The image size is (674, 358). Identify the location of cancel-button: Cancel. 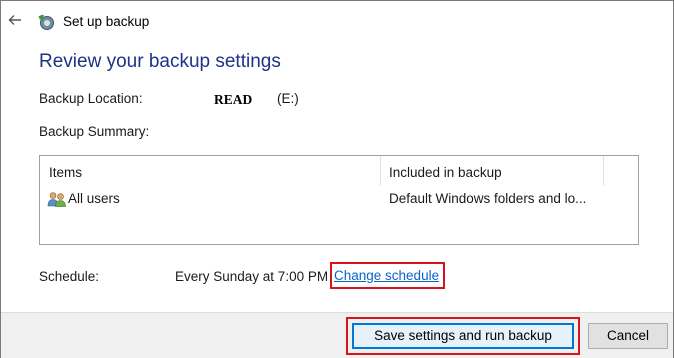
(628, 336).